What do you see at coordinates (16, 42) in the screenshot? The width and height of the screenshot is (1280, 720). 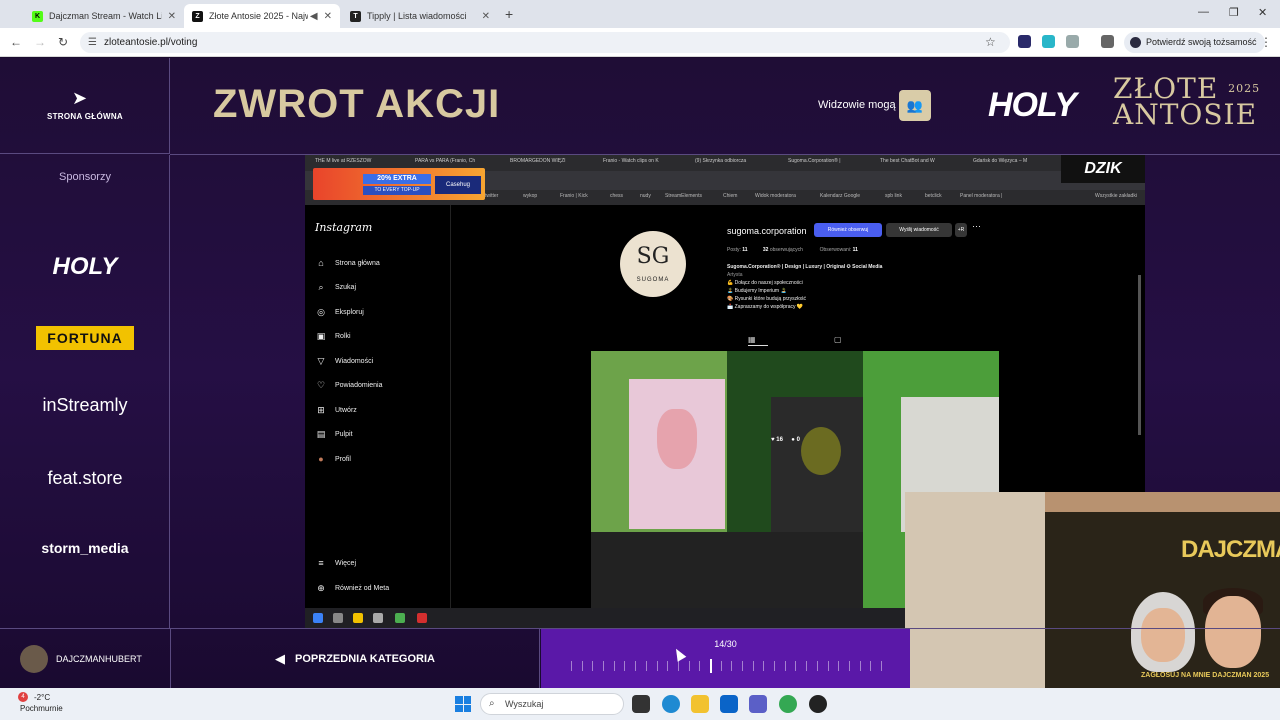 I see `back-icon: ←` at bounding box center [16, 42].